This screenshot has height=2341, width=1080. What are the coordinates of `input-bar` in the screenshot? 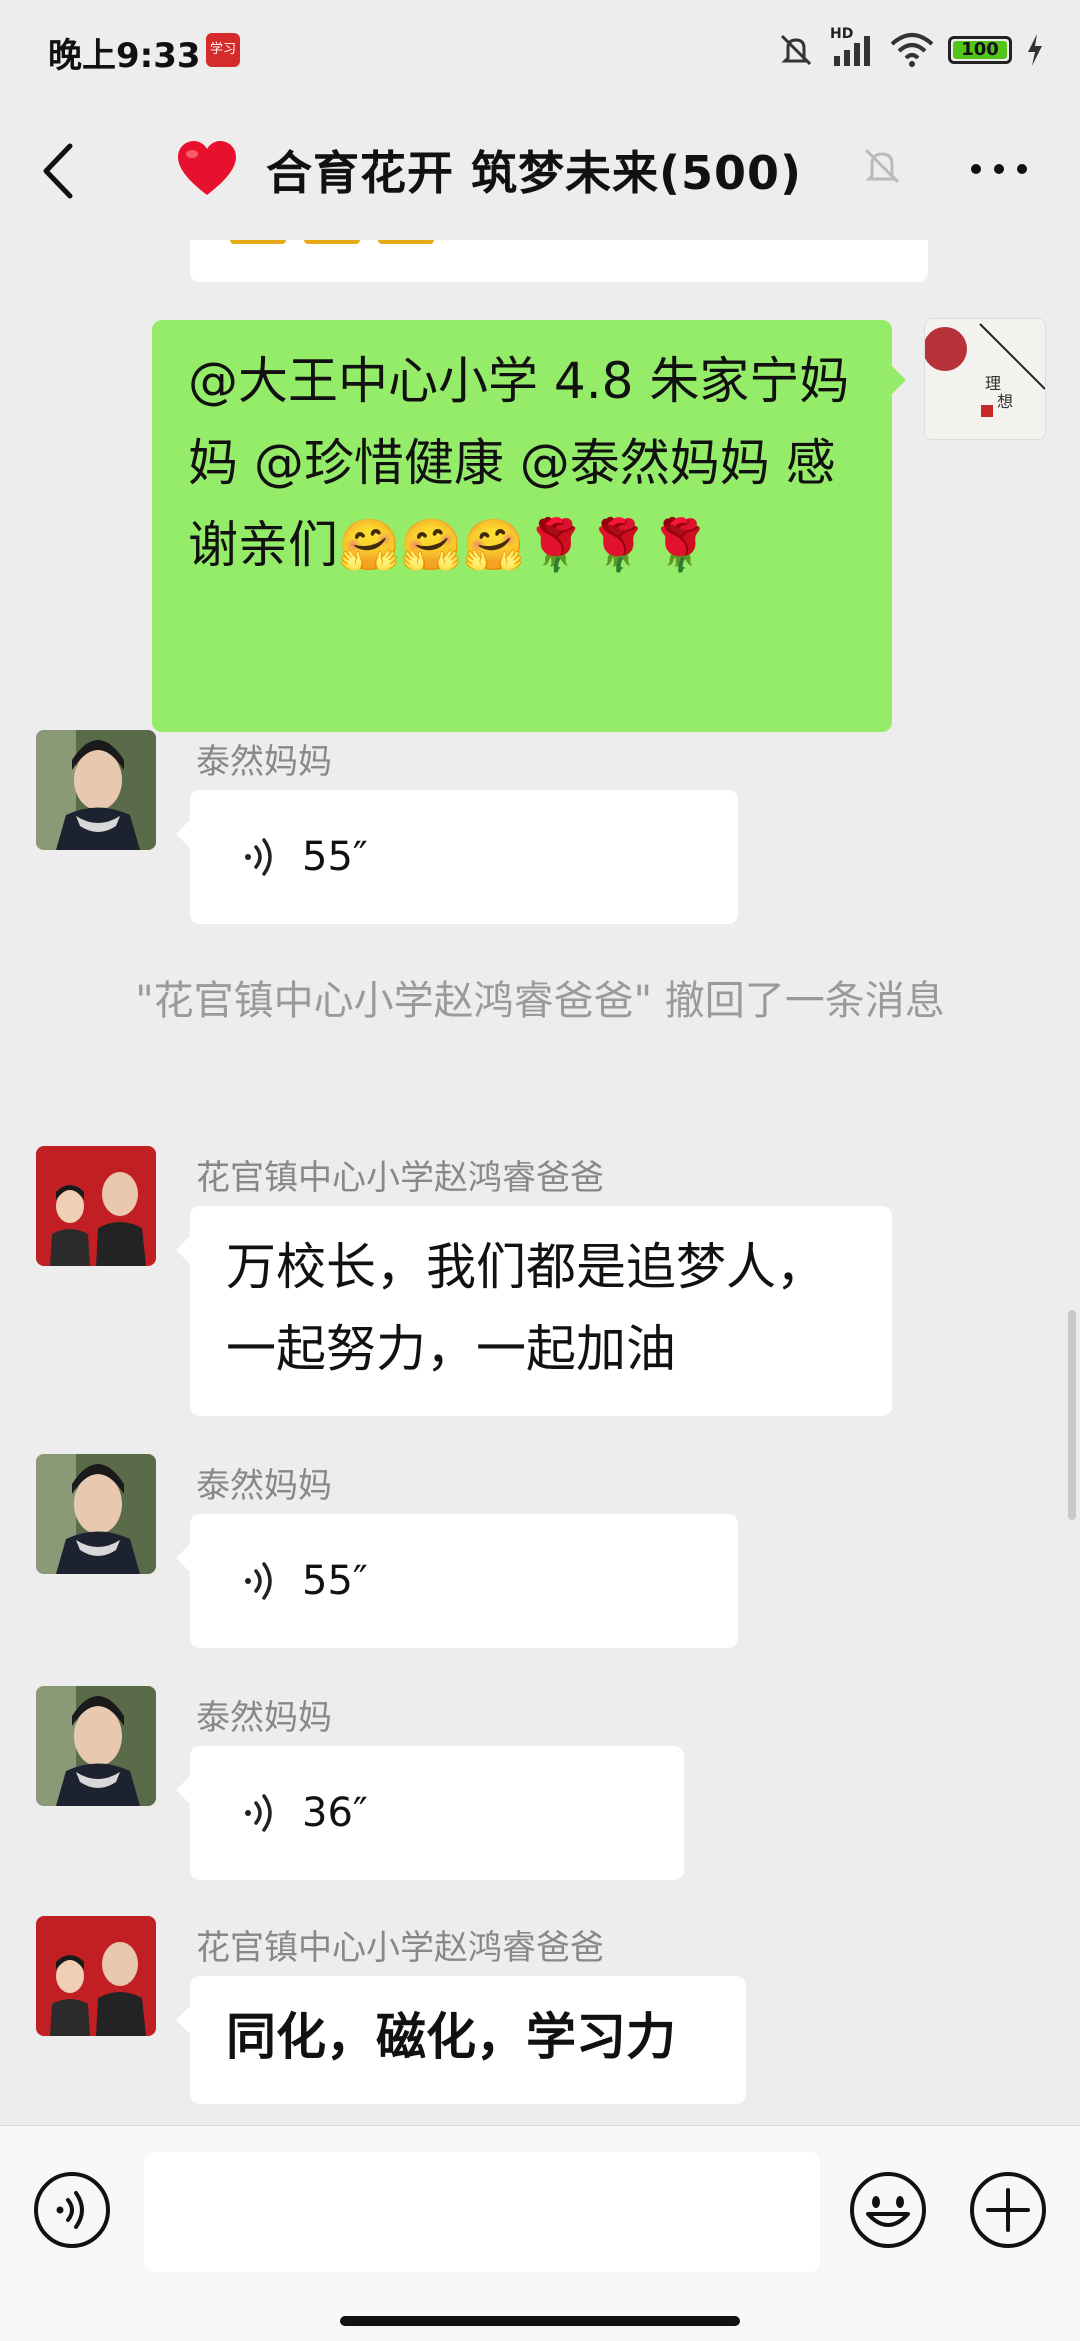 It's located at (540, 2233).